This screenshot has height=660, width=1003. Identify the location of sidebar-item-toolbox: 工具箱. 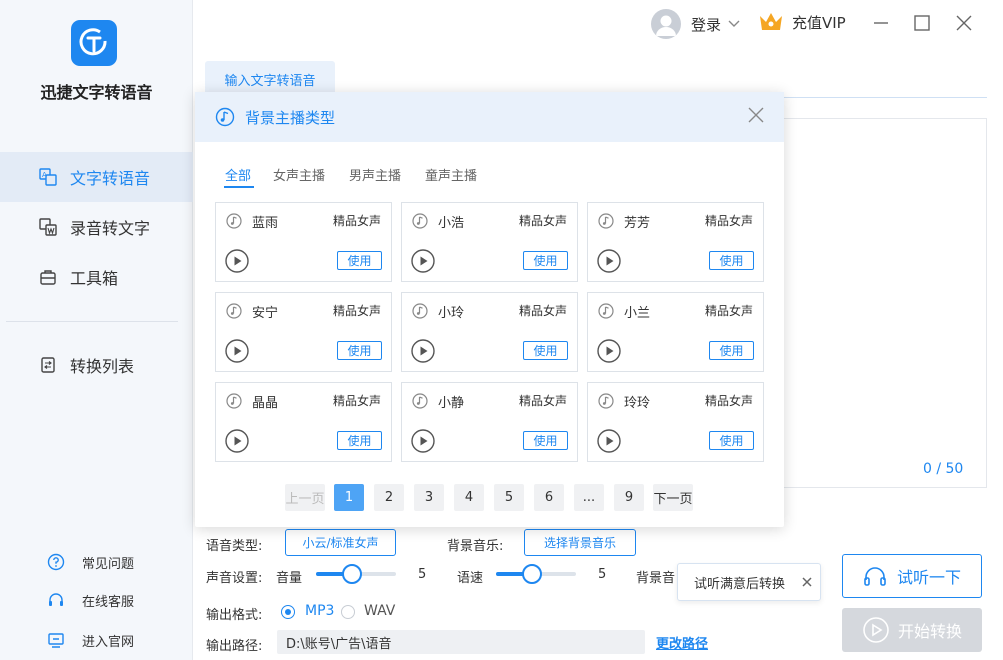
(96, 277).